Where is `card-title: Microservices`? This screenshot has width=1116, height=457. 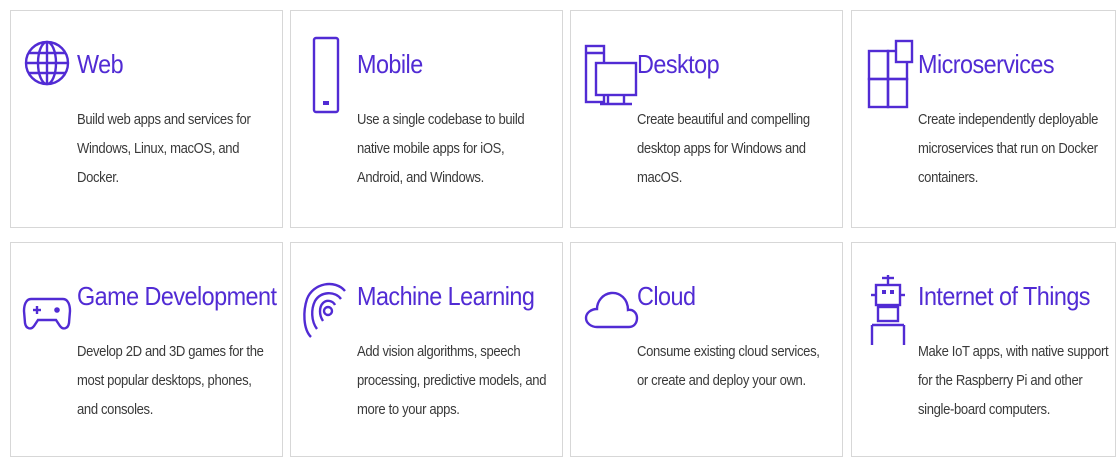
card-title: Microservices is located at coordinates (986, 64).